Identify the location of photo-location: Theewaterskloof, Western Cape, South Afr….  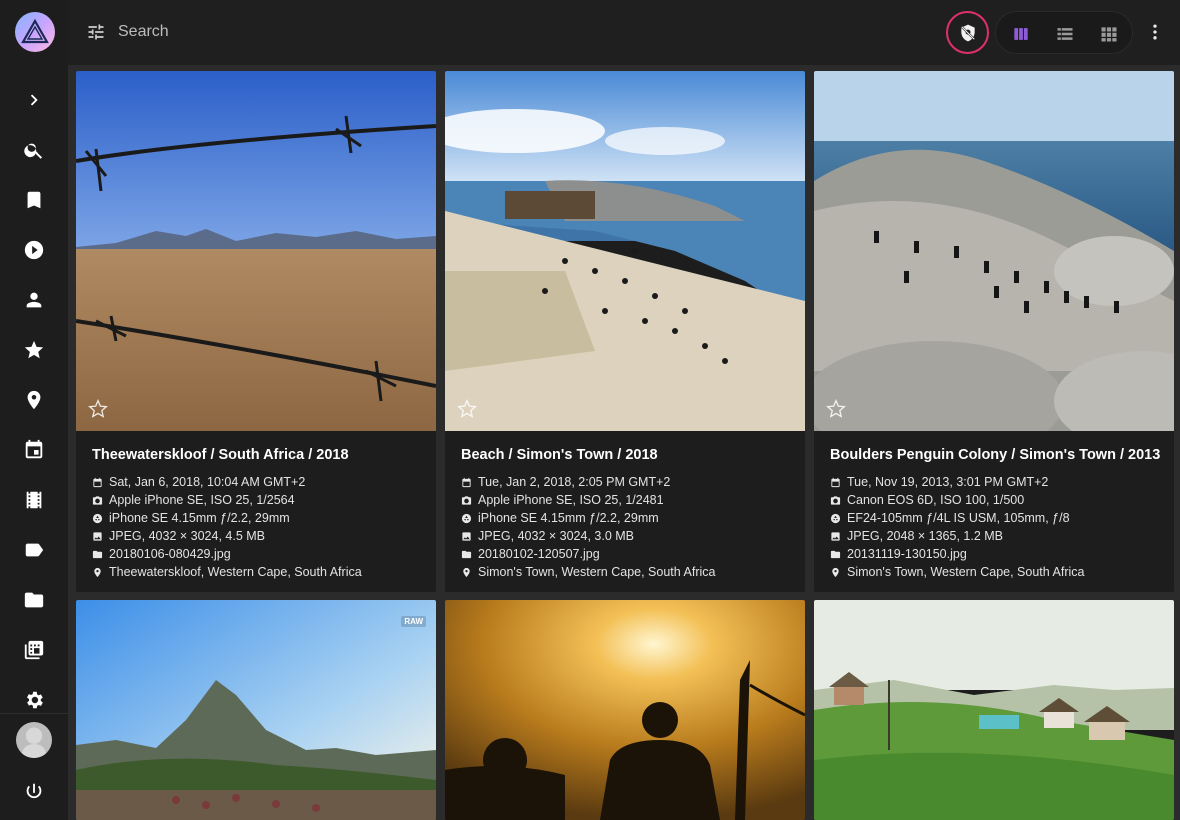
(235, 572).